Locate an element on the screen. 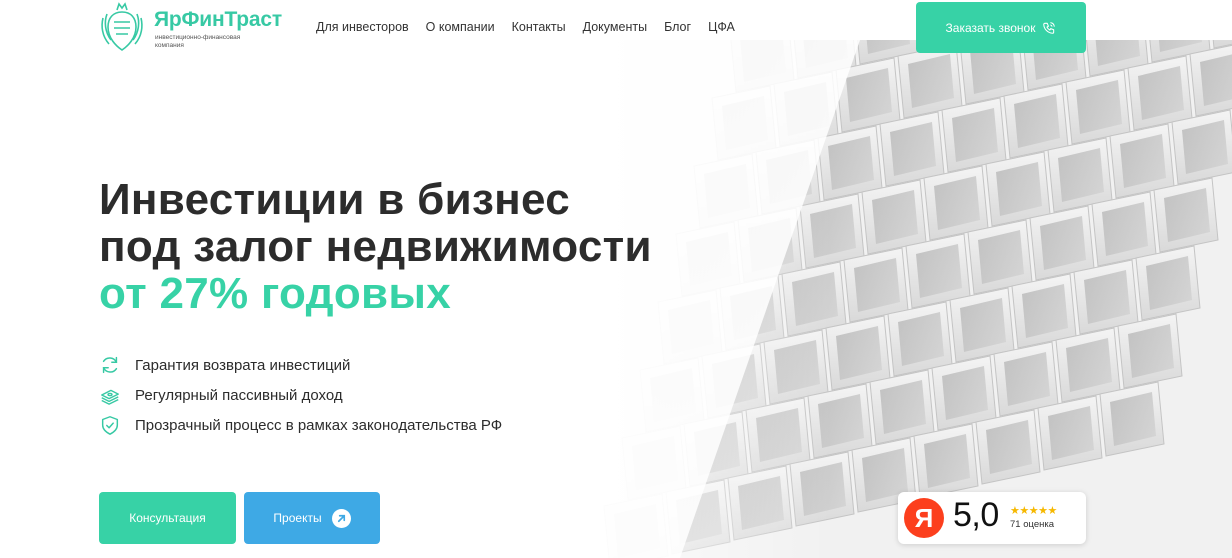 This screenshot has height=558, width=1232. shield-check-icon is located at coordinates (110, 425).